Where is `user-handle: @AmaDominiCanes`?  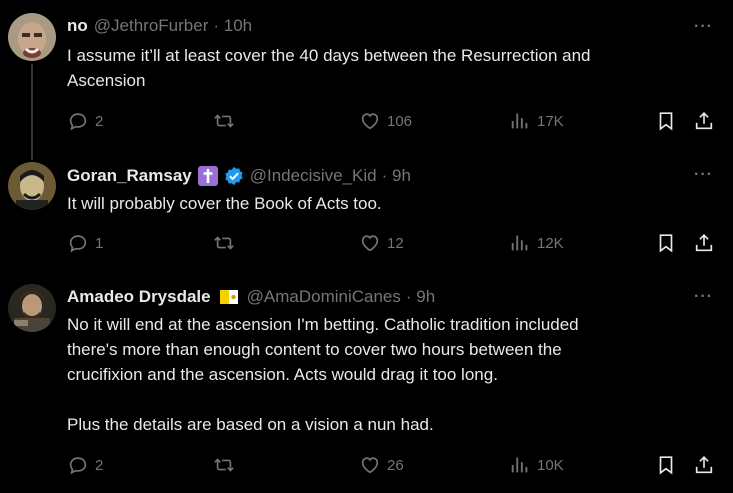
user-handle: @AmaDominiCanes is located at coordinates (324, 297).